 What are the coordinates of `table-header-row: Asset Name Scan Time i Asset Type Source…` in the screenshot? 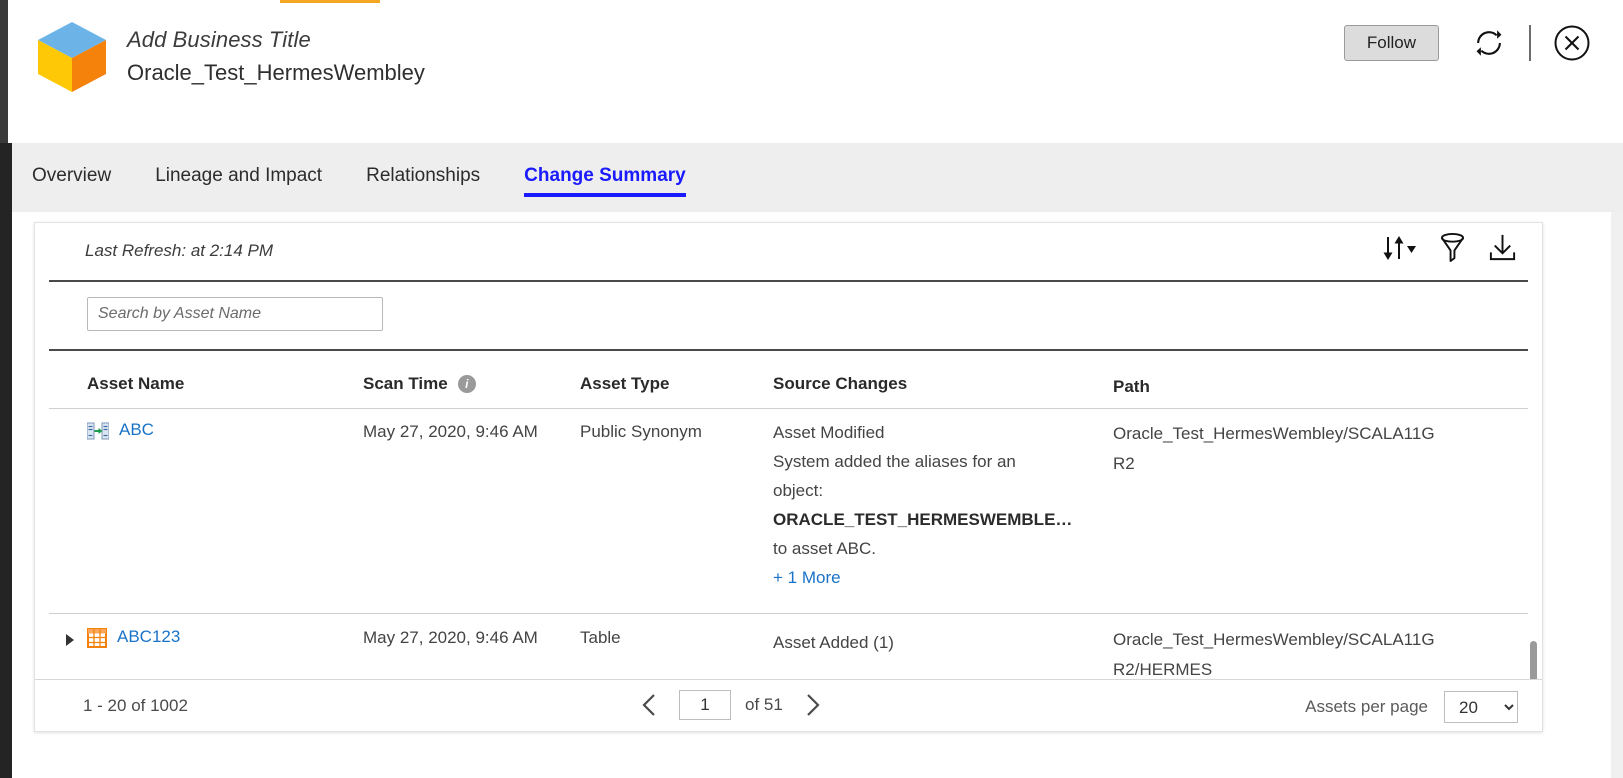 It's located at (788, 380).